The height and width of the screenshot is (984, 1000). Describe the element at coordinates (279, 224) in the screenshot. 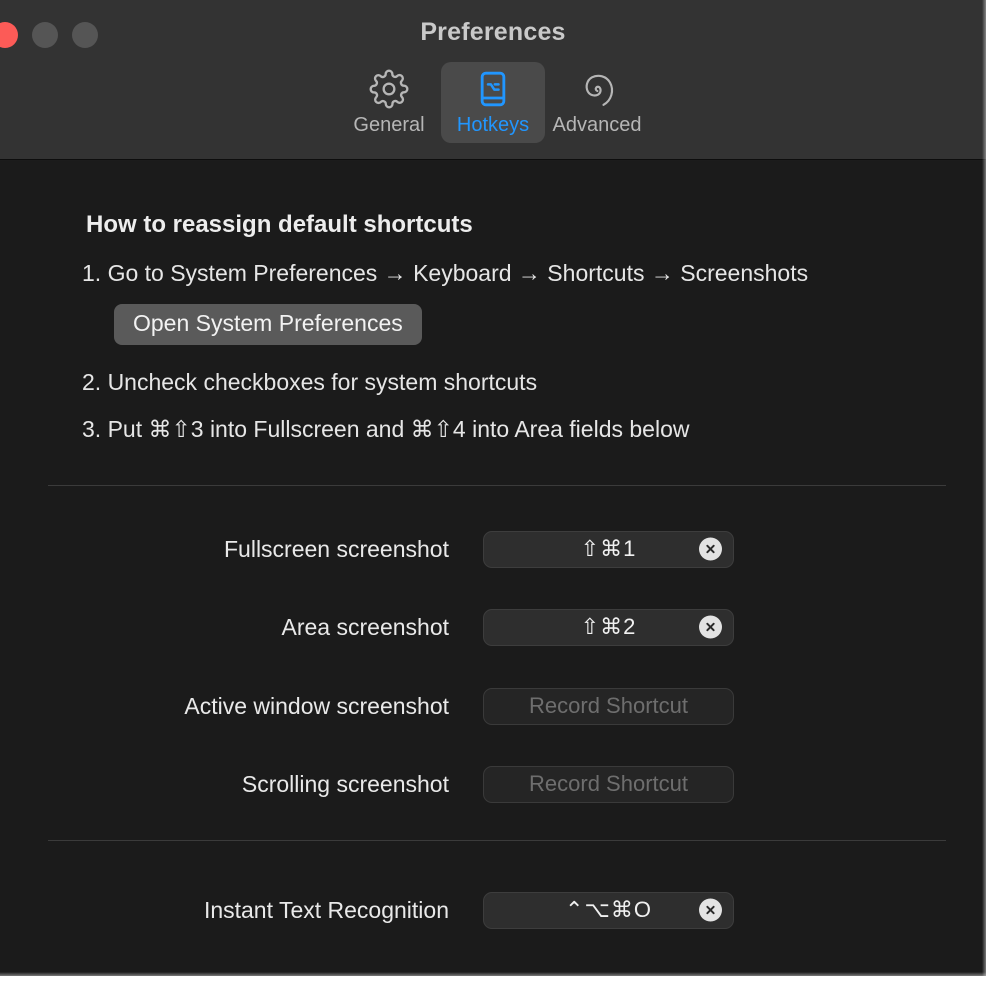

I see `help-section-title: How to reassign default shortcuts` at that location.